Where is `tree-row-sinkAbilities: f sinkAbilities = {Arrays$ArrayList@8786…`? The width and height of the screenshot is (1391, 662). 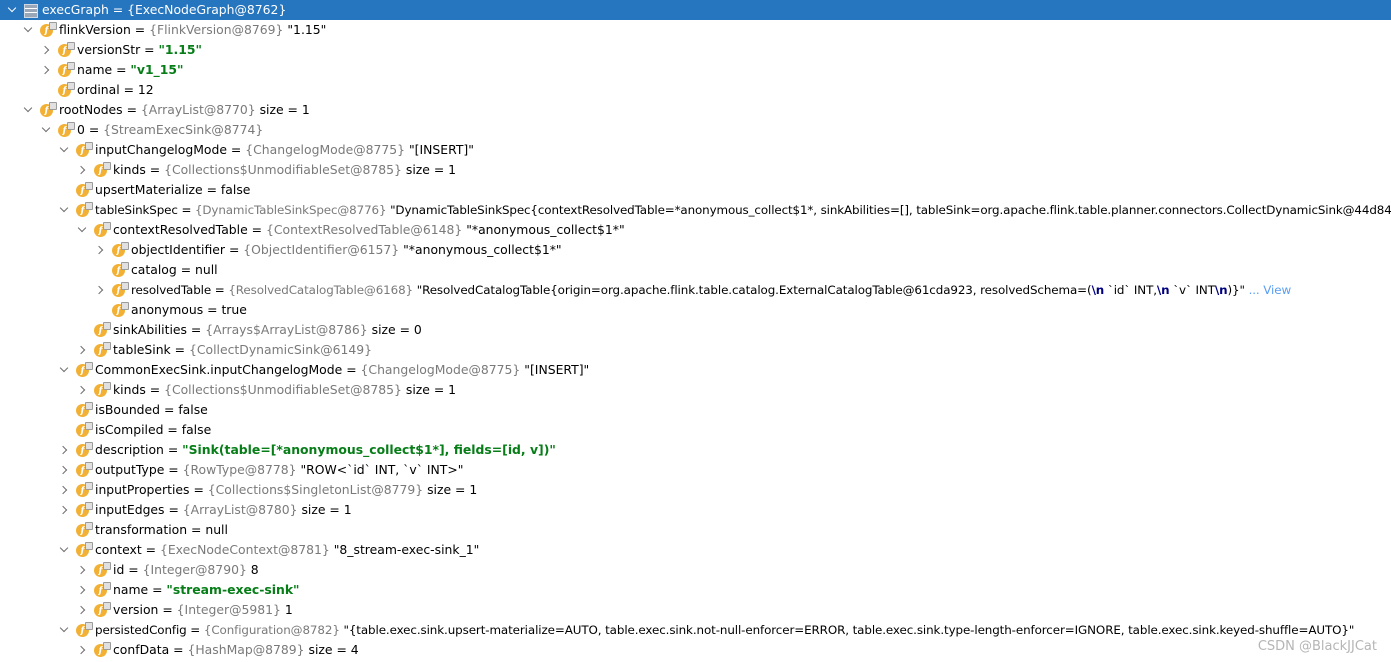
tree-row-sinkAbilities: f sinkAbilities = {Arrays$ArrayList@8786… is located at coordinates (695, 330).